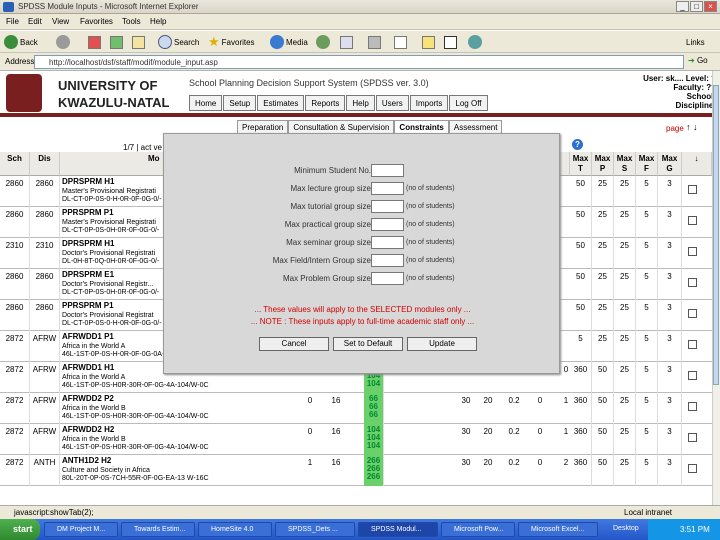 Image resolution: width=720 pixels, height=540 pixels. Describe the element at coordinates (475, 42) in the screenshot. I see `research-button` at that location.